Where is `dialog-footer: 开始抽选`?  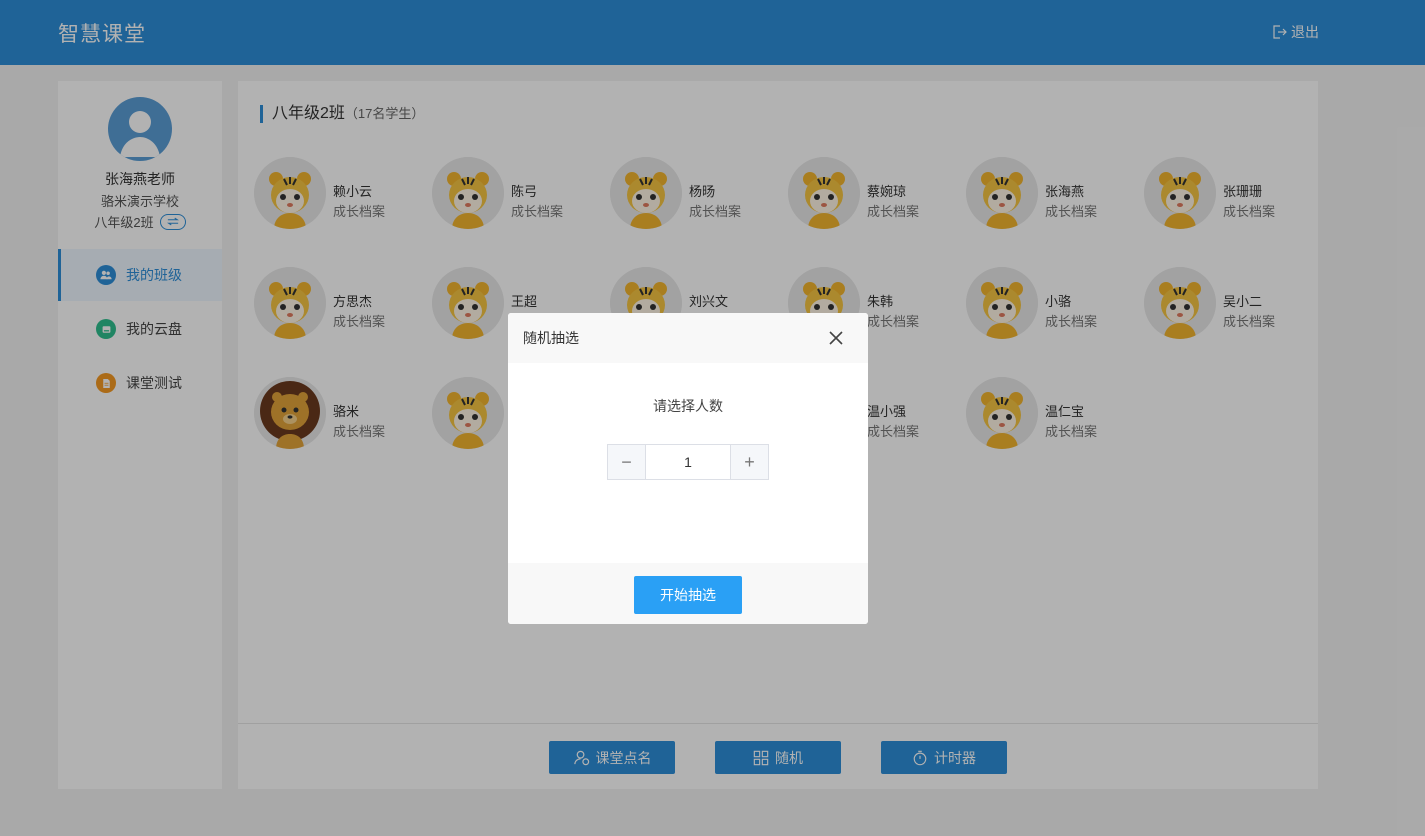
dialog-footer: 开始抽选 is located at coordinates (688, 593).